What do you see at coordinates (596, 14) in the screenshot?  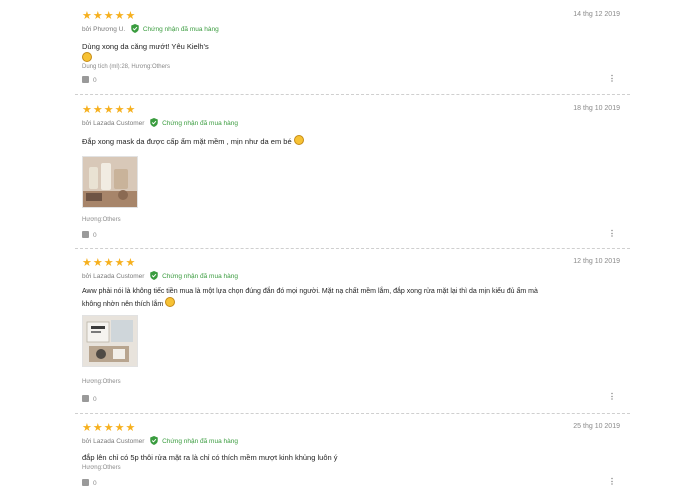 I see `review-date: 14 thg 12 2019` at bounding box center [596, 14].